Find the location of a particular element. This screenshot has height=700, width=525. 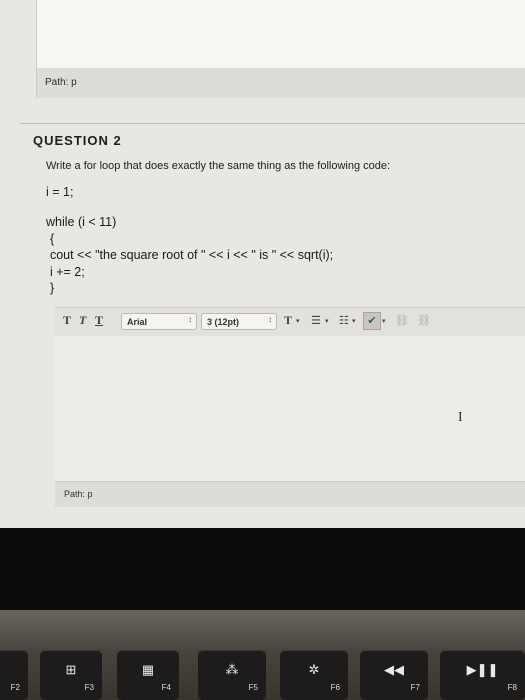

key-label: F3 is located at coordinates (89, 687).